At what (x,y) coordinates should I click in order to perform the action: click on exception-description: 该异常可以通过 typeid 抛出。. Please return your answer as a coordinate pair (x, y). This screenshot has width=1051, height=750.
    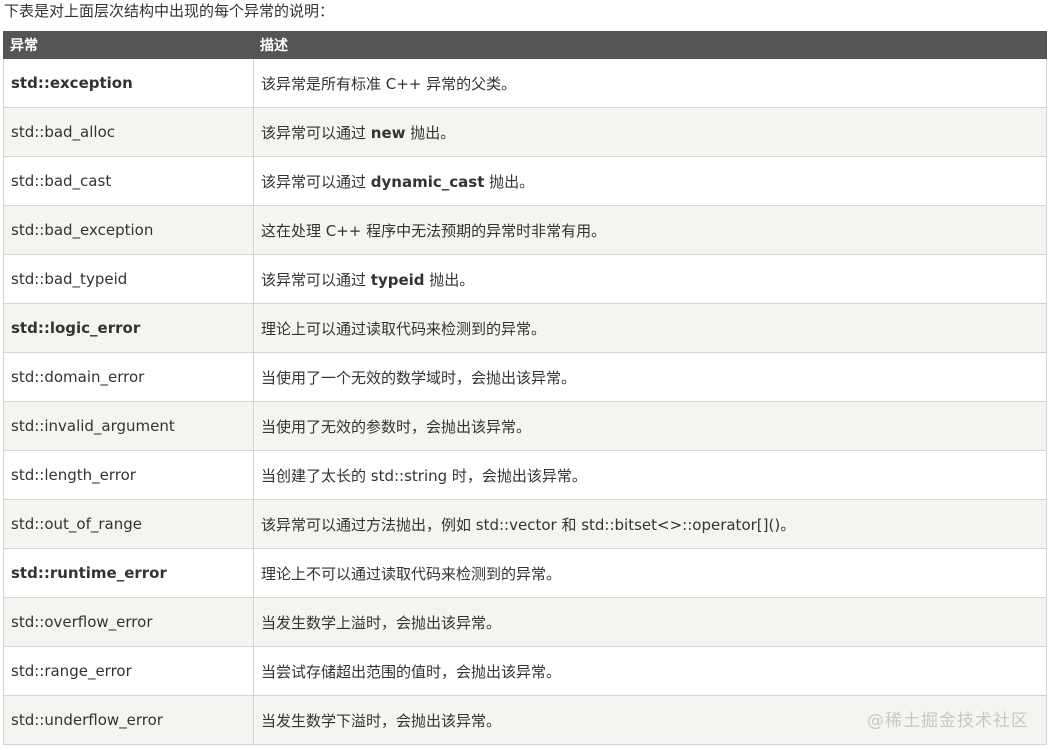
    Looking at the image, I should click on (650, 279).